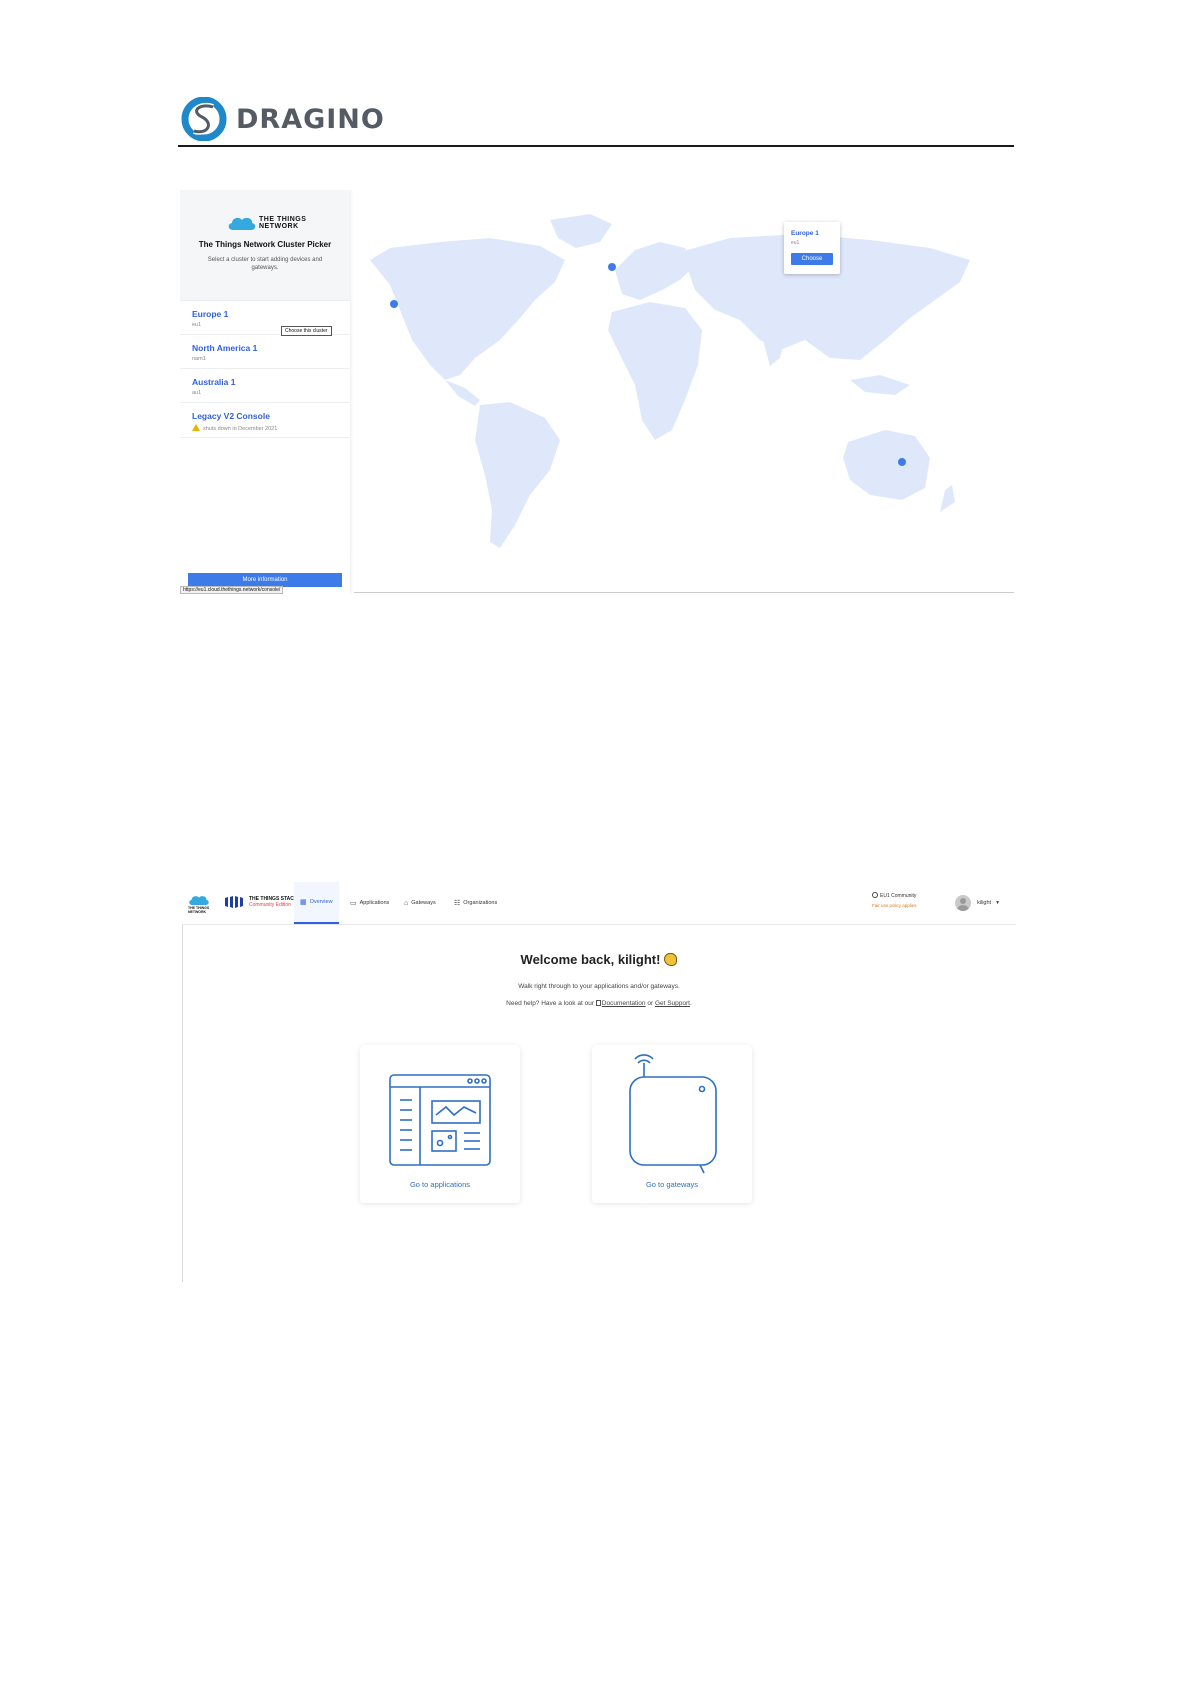  I want to click on nav-label: Overview, so click(321, 902).